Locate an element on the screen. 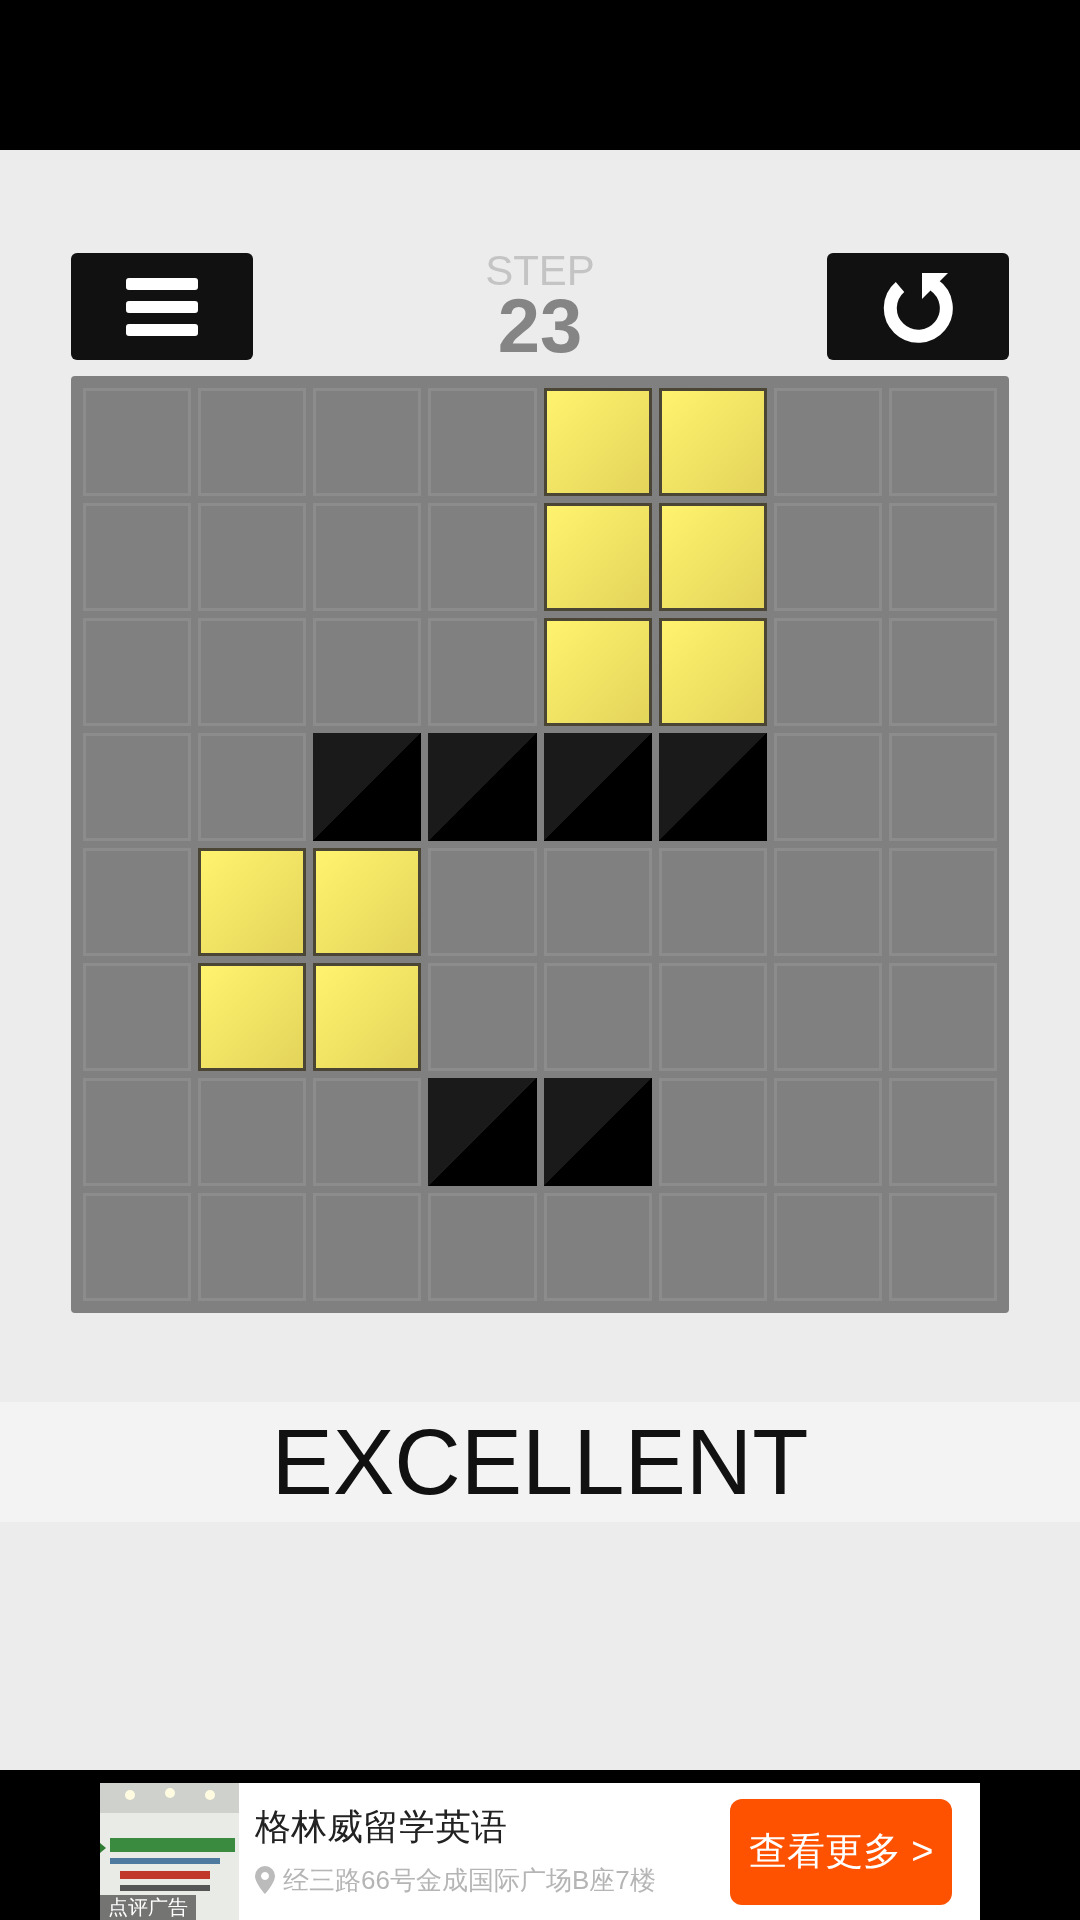 The width and height of the screenshot is (1080, 1920). ad-title: 格林威留学英语 is located at coordinates (381, 1826).